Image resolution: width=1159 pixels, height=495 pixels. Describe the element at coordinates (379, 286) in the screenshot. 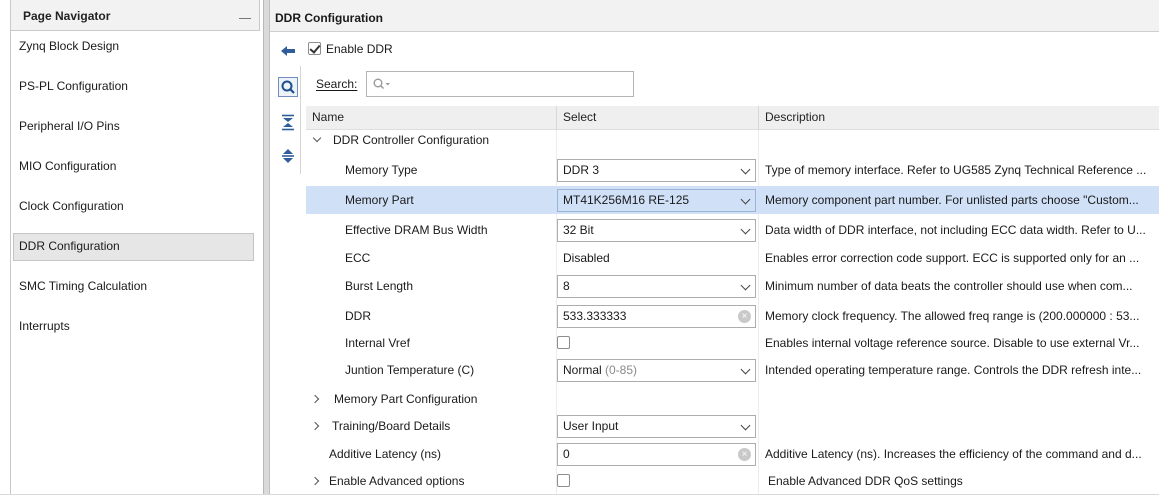

I see `row-name: Burst Length` at that location.